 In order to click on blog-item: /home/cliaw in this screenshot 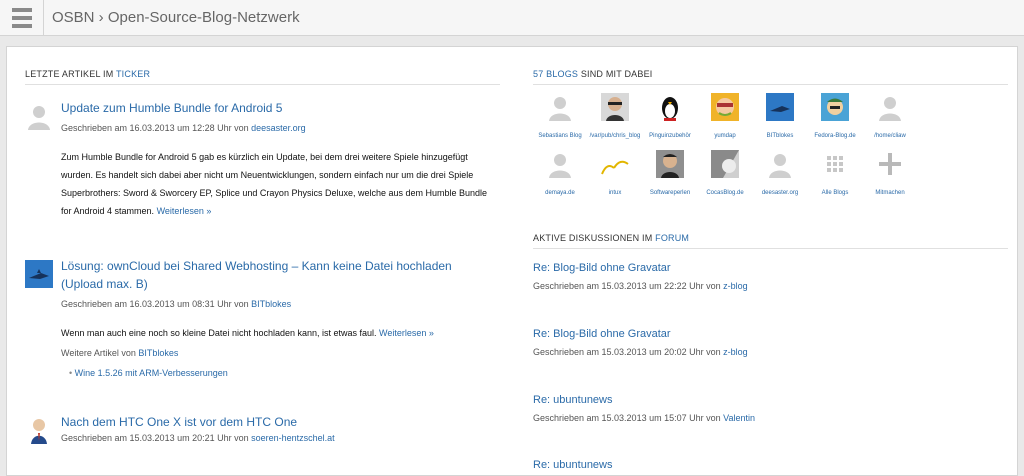, I will do `click(890, 116)`.